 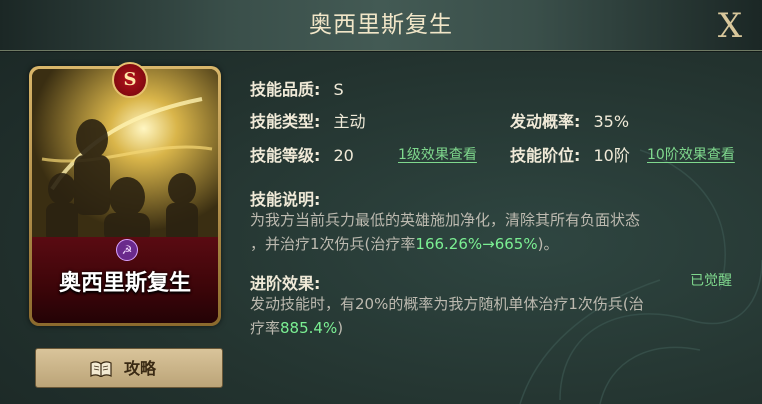 I want to click on advanced-heal-rate-value: 885.4%, so click(x=309, y=328).